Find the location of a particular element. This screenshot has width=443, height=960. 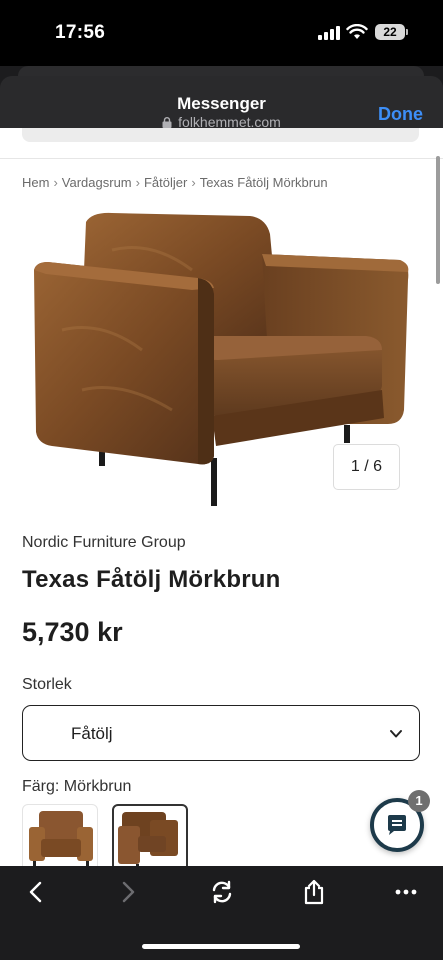

chat-badge: 1 is located at coordinates (419, 801).